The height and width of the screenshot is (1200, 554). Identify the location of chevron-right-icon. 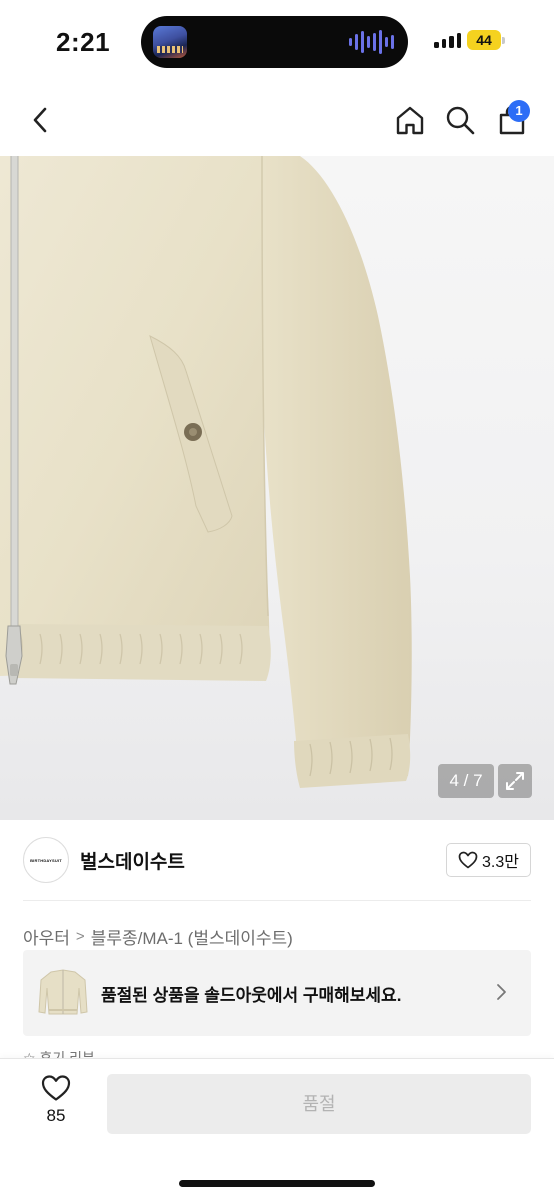
(501, 992).